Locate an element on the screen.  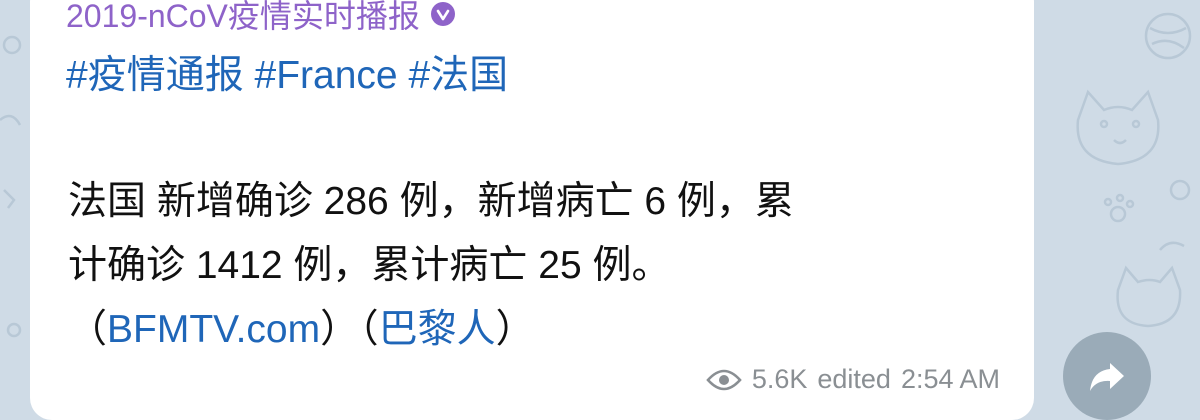
share-arrow-icon is located at coordinates (1107, 377).